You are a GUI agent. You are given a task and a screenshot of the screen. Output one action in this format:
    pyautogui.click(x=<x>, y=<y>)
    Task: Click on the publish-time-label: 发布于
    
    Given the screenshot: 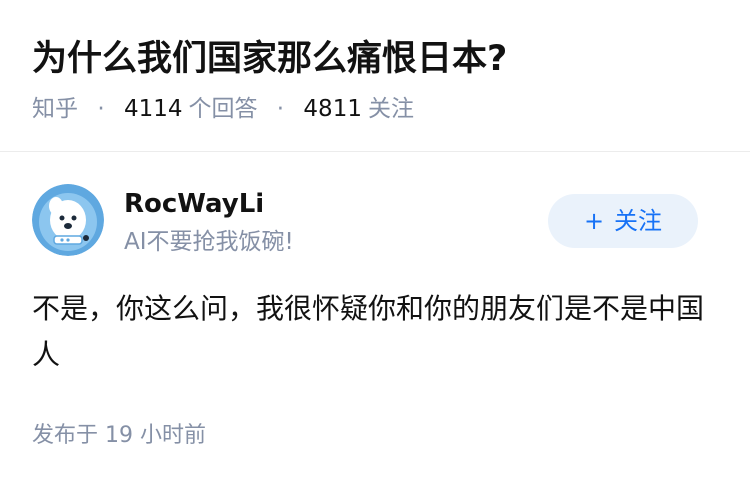 What is the action you would take?
    pyautogui.click(x=65, y=435)
    